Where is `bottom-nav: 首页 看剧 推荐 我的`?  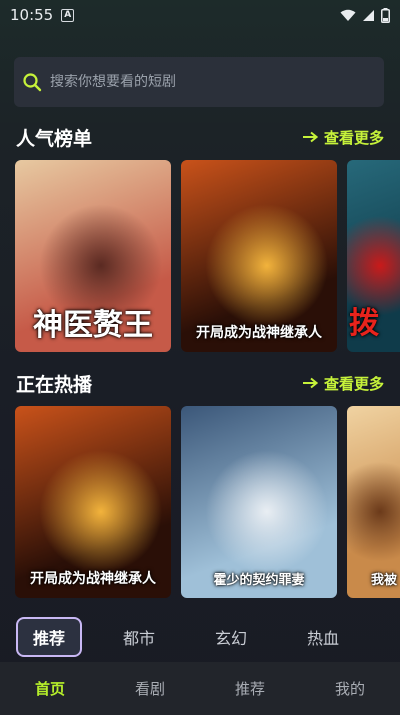
bottom-nav: 首页 看剧 推荐 我的 is located at coordinates (200, 688).